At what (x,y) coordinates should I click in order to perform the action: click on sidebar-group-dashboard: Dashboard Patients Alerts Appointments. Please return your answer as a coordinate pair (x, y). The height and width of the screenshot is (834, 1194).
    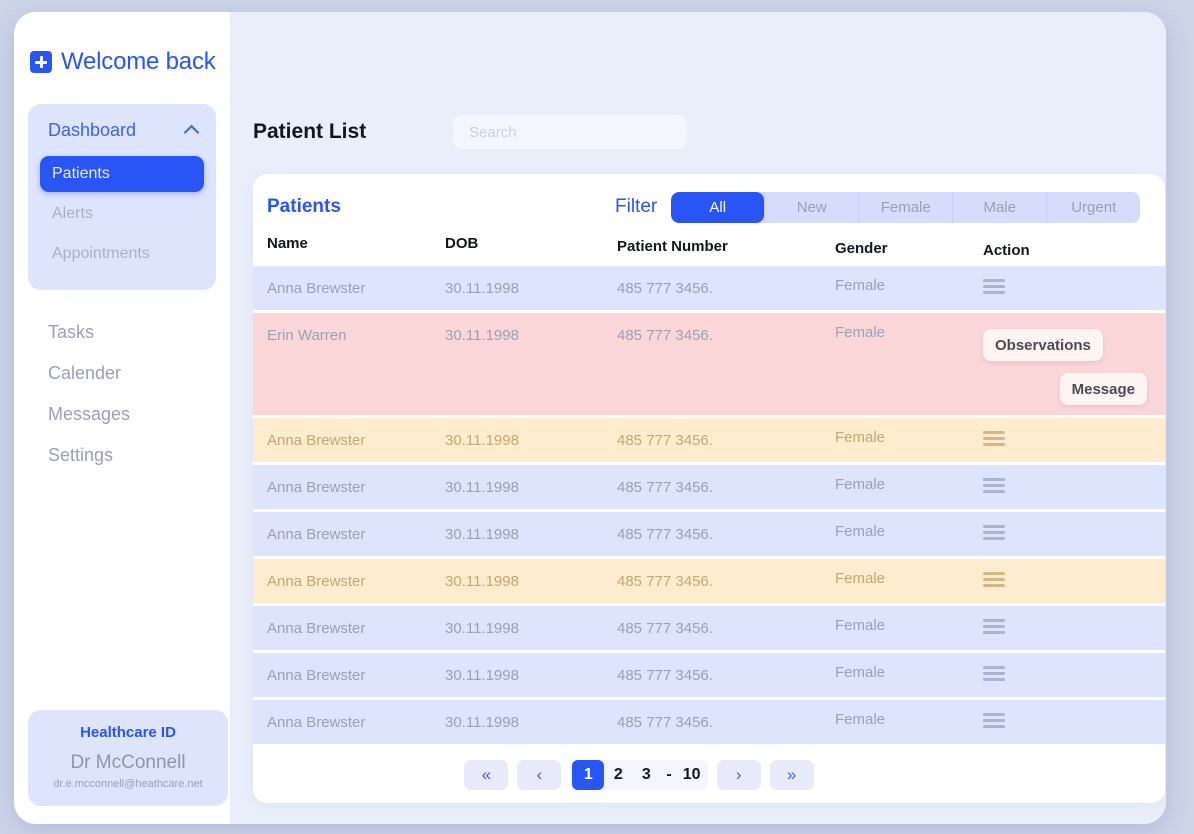
    Looking at the image, I should click on (122, 197).